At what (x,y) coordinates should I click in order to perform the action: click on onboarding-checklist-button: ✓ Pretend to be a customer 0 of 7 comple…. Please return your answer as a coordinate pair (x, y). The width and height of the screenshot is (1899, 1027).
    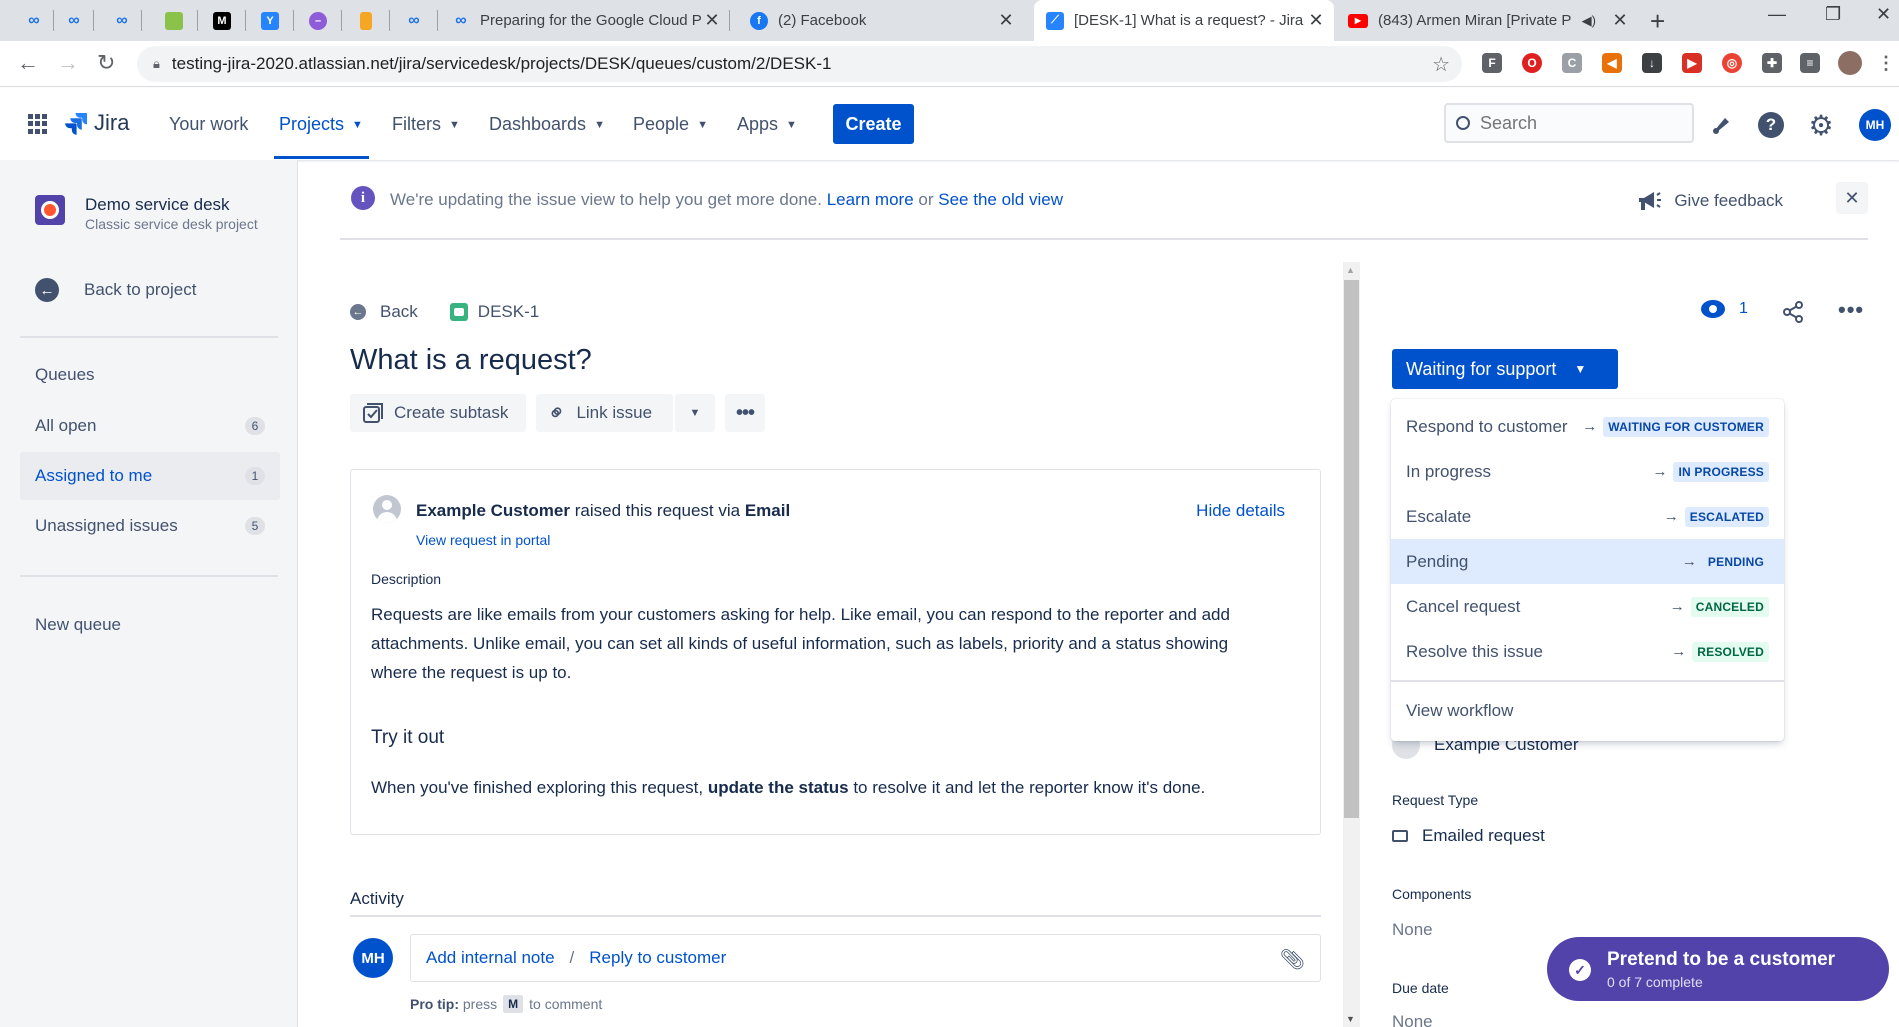
    Looking at the image, I should click on (1718, 969).